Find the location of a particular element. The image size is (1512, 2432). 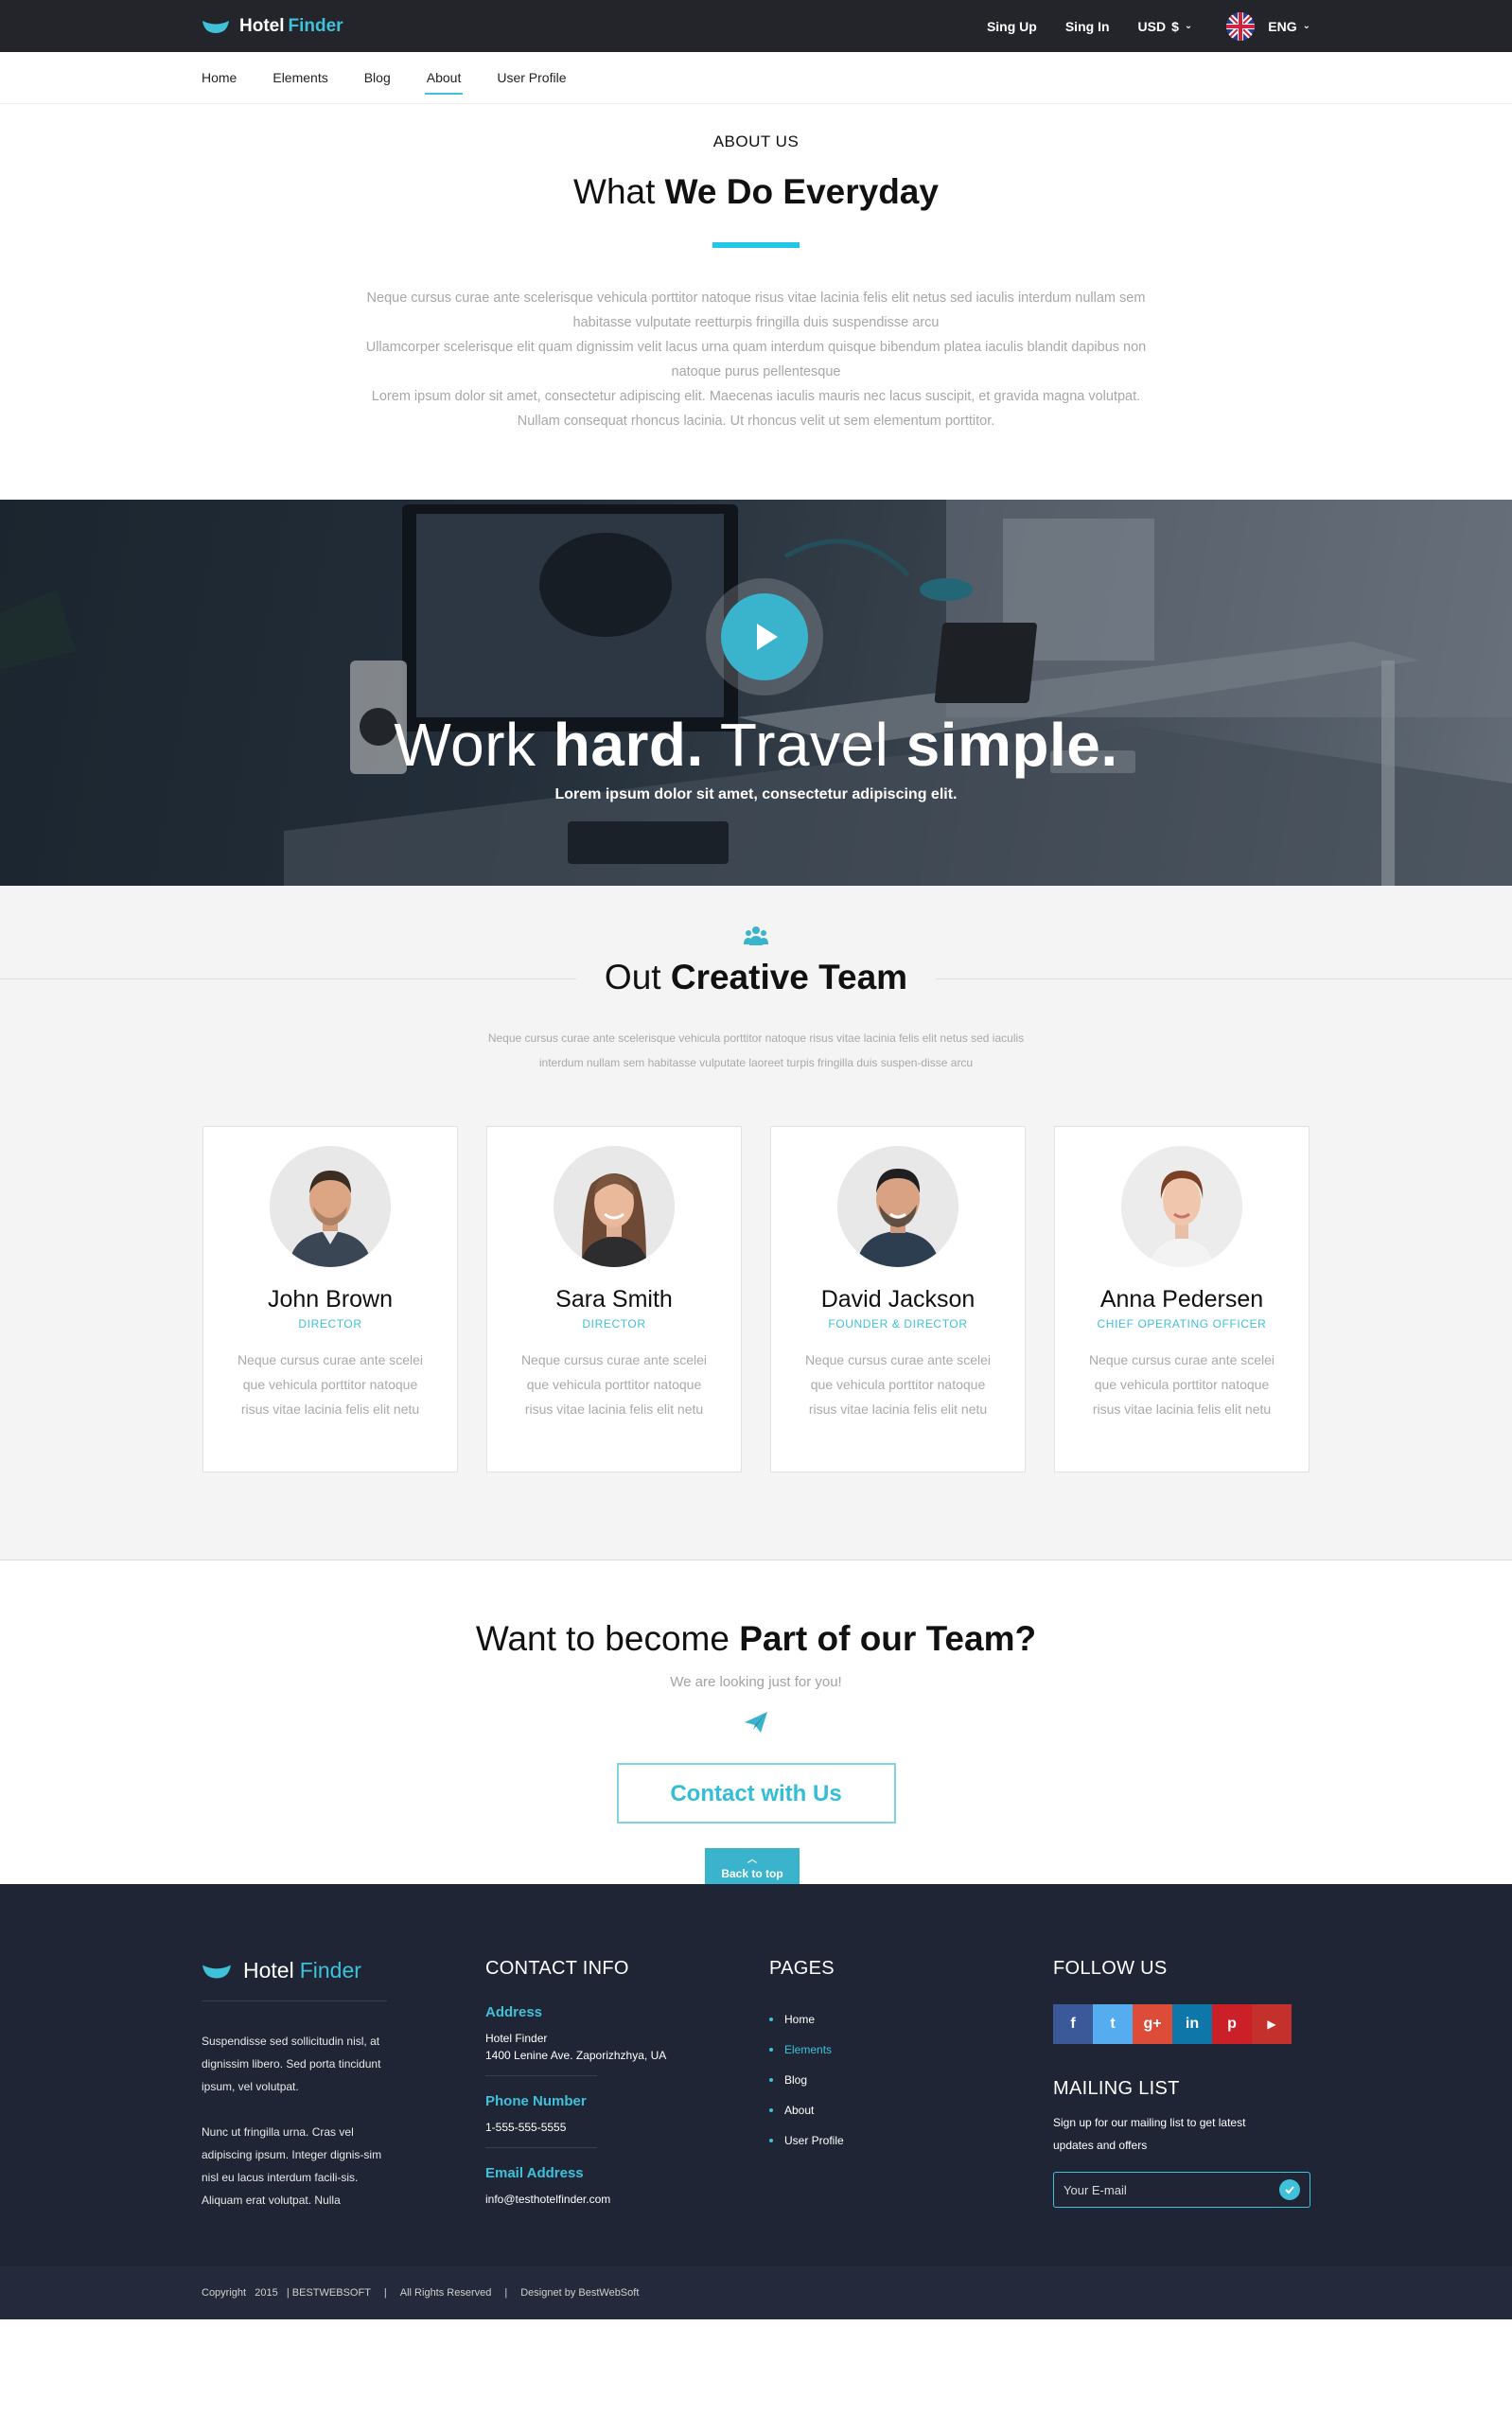

hero-title-4: simple. is located at coordinates (1011, 745).